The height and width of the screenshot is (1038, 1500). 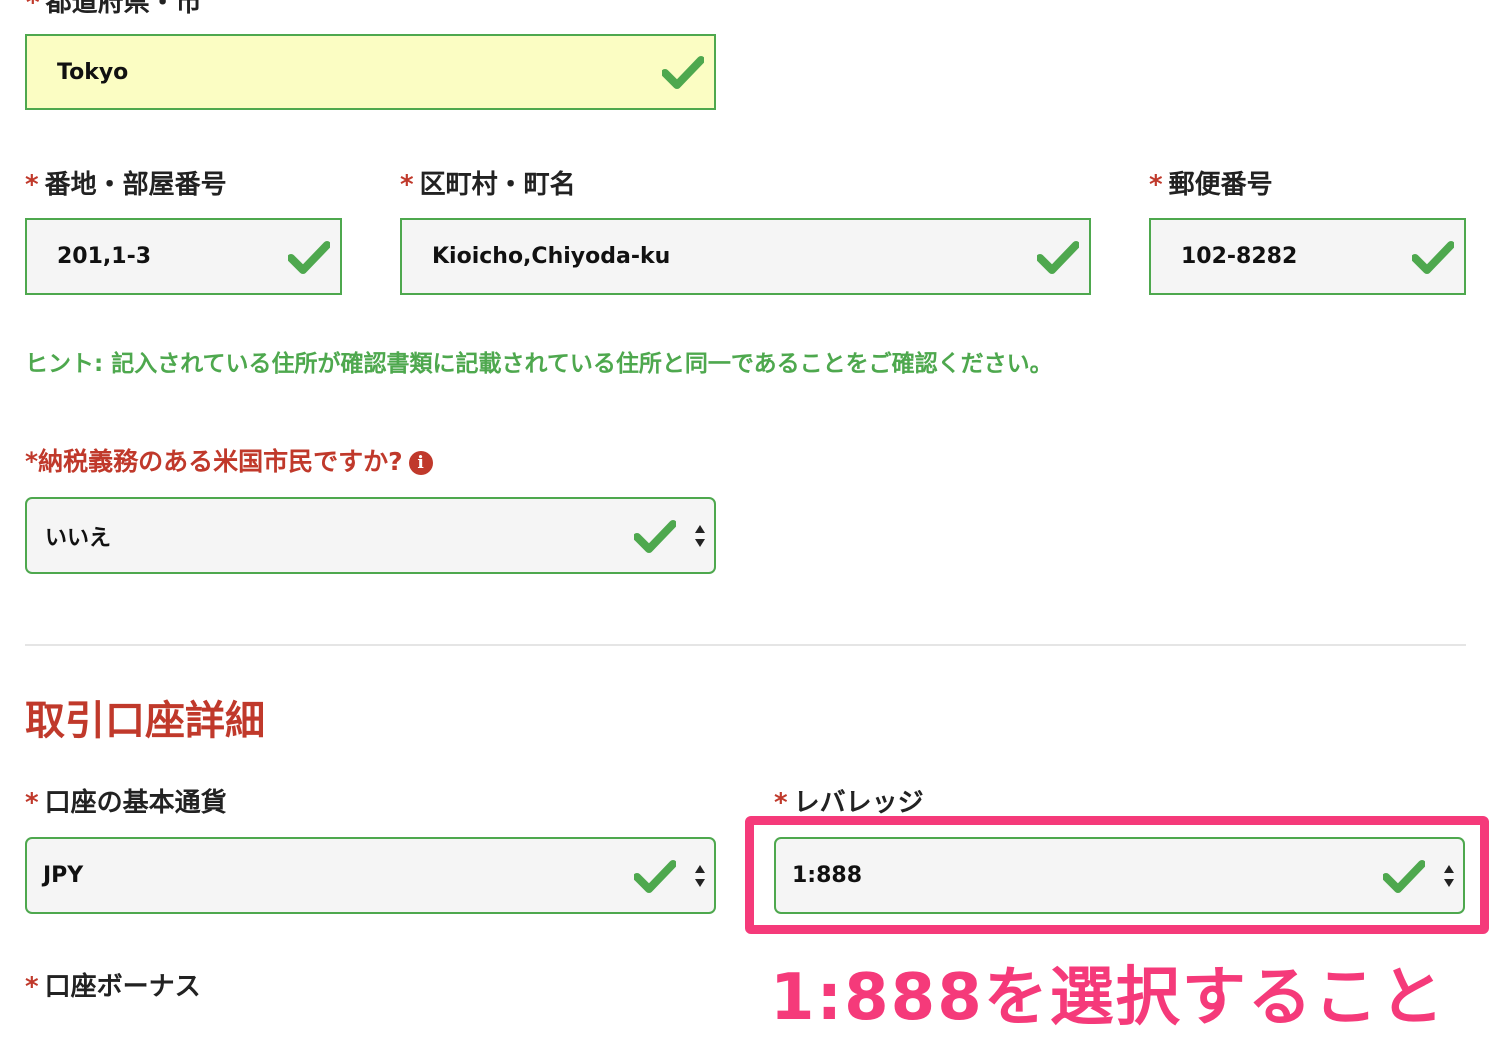 I want to click on info-icon: i, so click(x=420, y=463).